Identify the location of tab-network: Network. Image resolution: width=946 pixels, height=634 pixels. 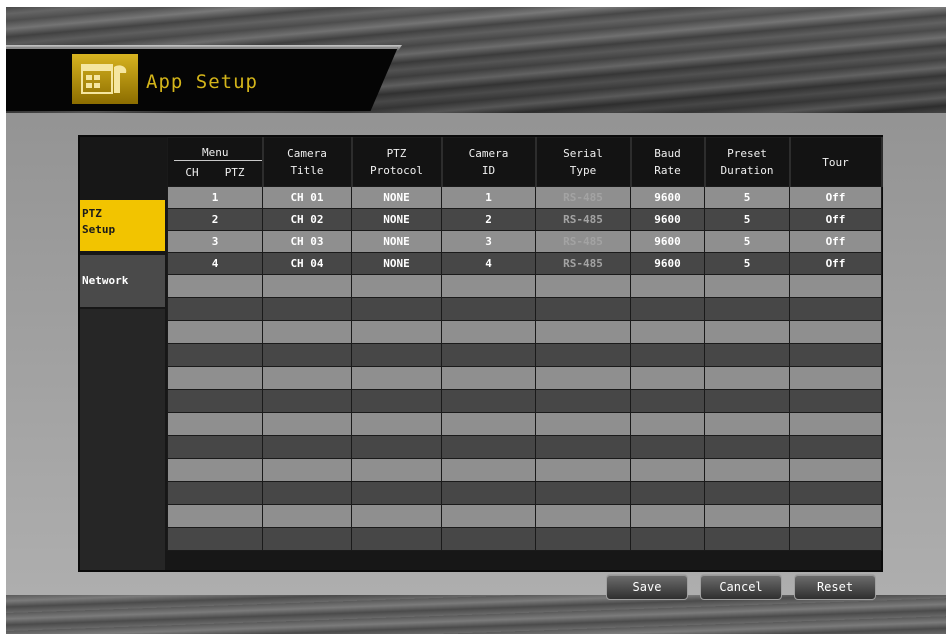
(122, 281).